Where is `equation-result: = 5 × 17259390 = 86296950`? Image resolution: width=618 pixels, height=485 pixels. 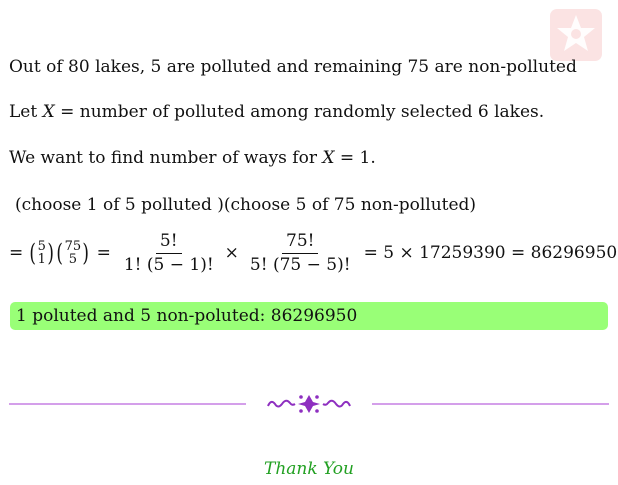
equation-result: = 5 × 17259390 = 86296950 is located at coordinates (490, 253).